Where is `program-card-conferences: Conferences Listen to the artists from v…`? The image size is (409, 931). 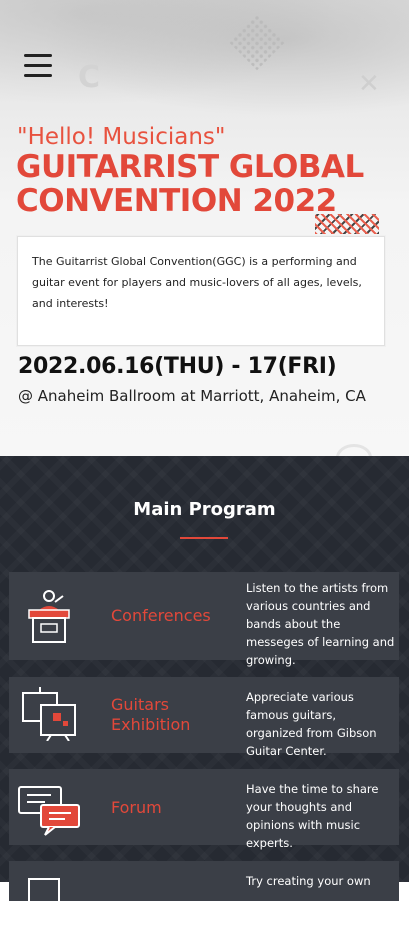
program-card-conferences: Conferences Listen to the artists from v… is located at coordinates (204, 619).